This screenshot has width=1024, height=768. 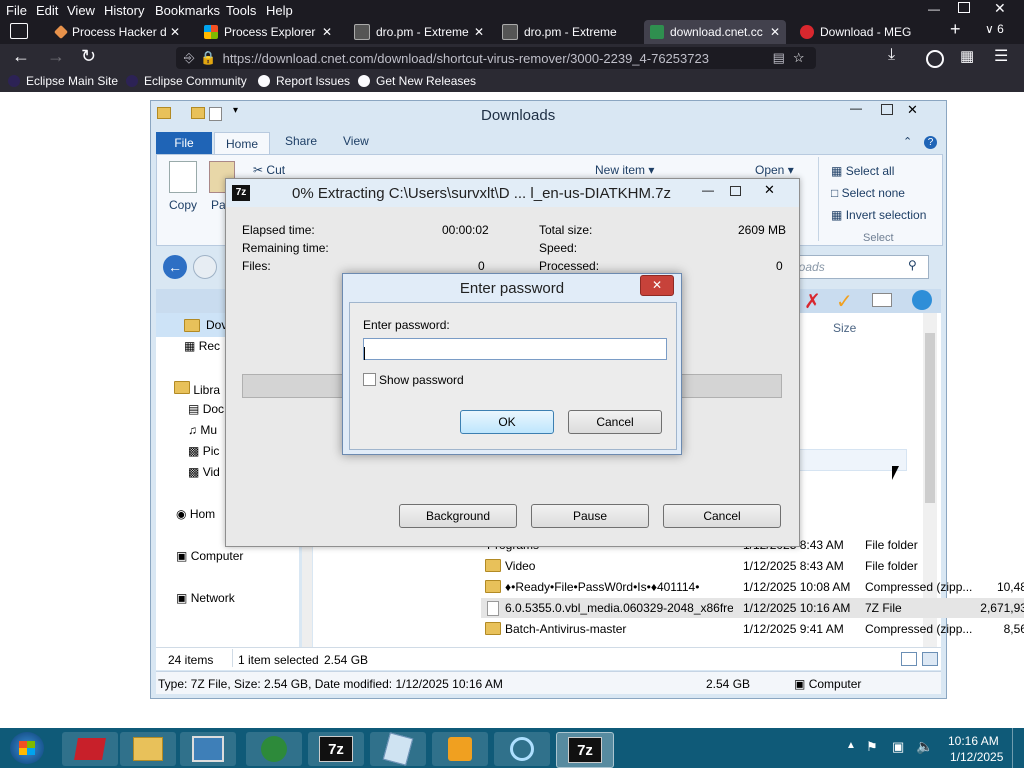 I want to click on taskbar-store, so click(x=460, y=749).